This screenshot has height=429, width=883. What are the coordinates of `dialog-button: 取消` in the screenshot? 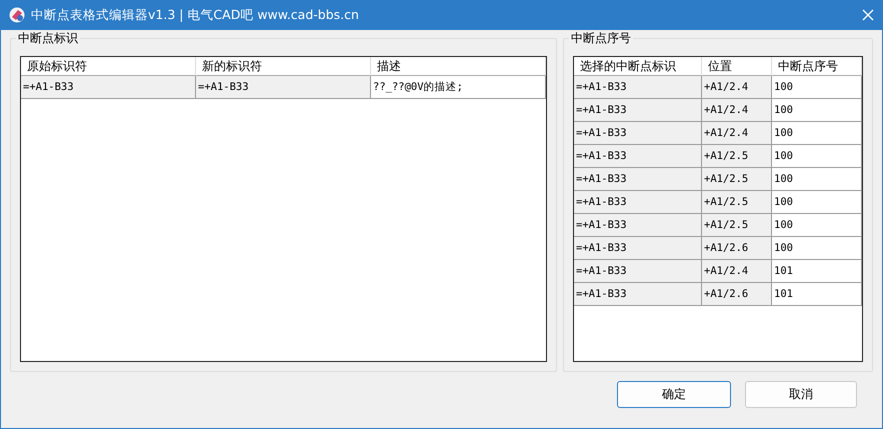 It's located at (801, 394).